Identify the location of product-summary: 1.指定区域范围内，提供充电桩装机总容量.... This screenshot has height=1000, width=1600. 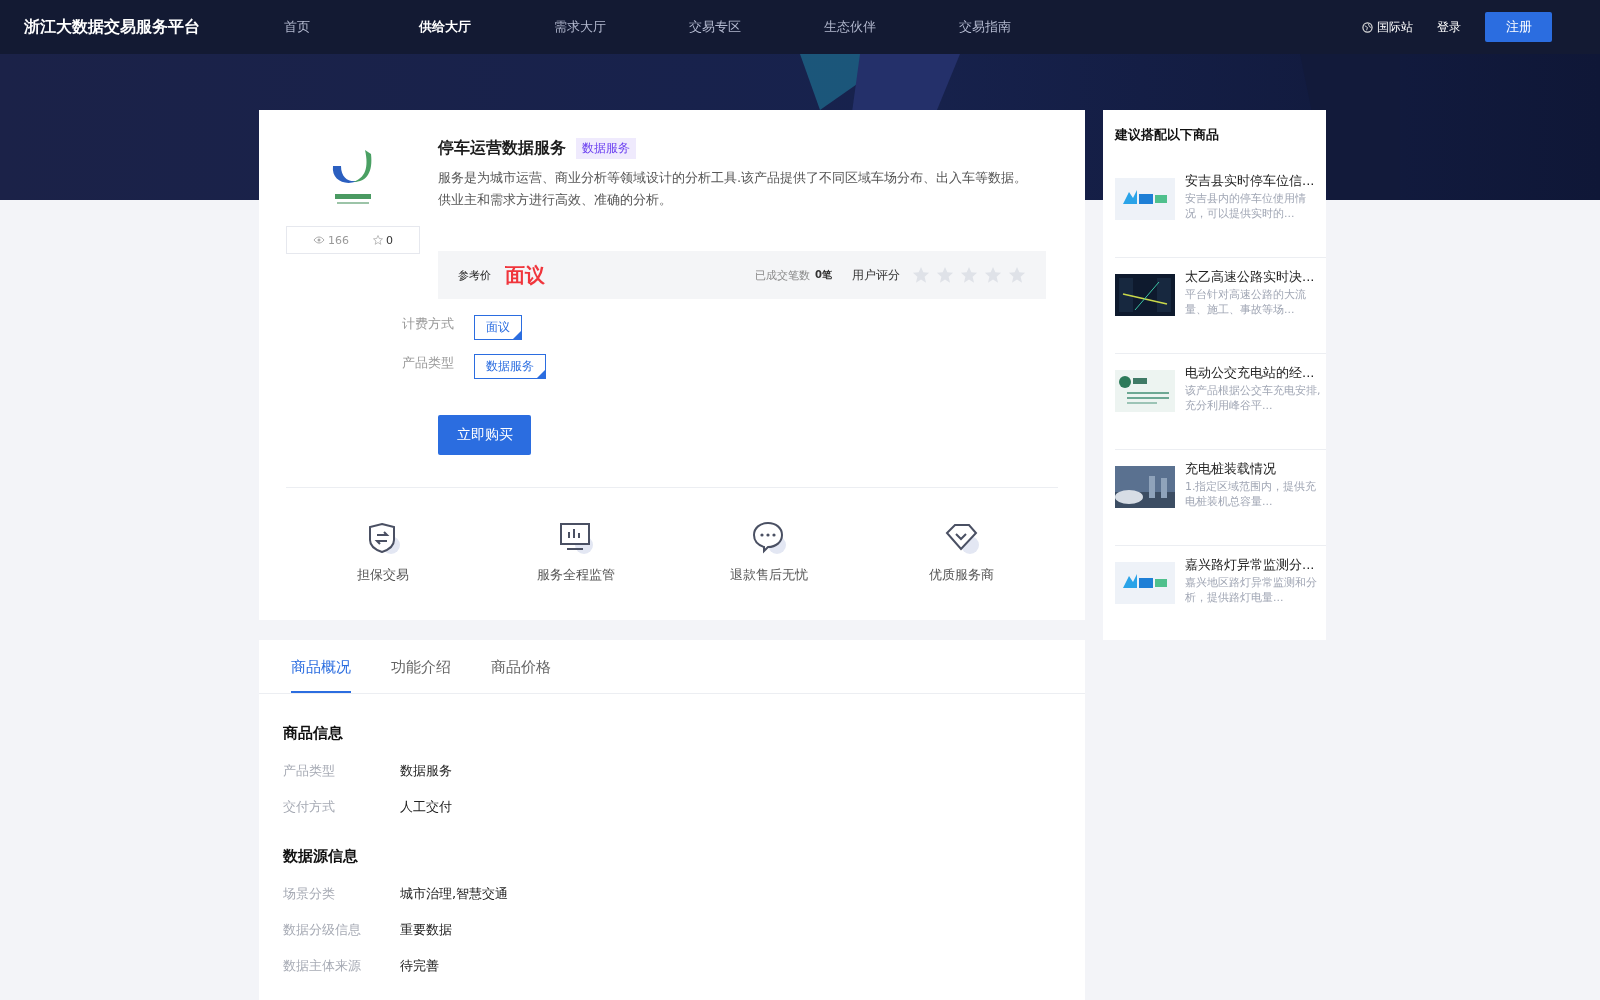
(1251, 494).